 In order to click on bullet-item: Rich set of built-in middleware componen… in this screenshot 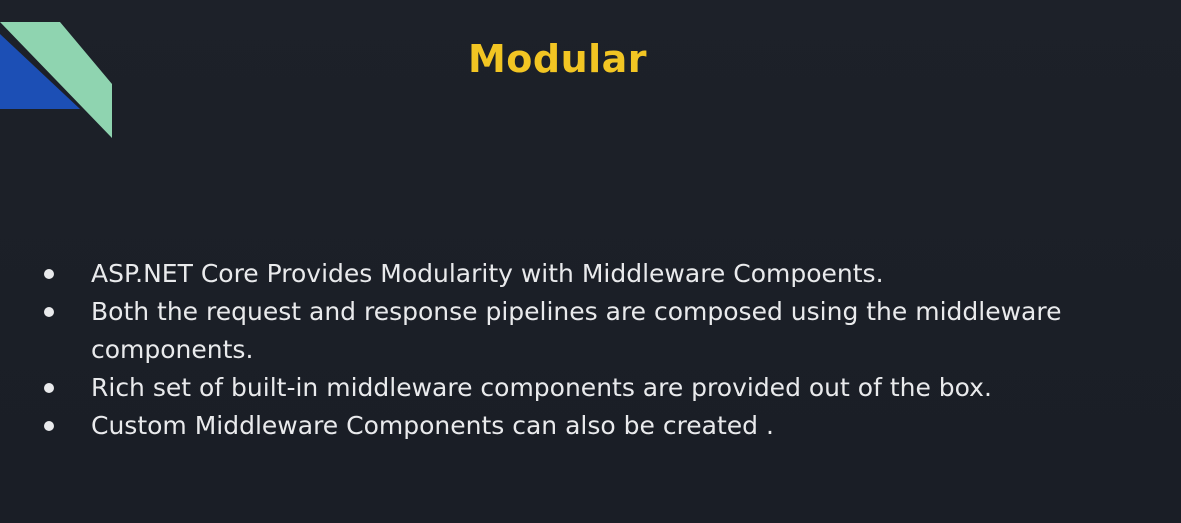, I will do `click(604, 388)`.